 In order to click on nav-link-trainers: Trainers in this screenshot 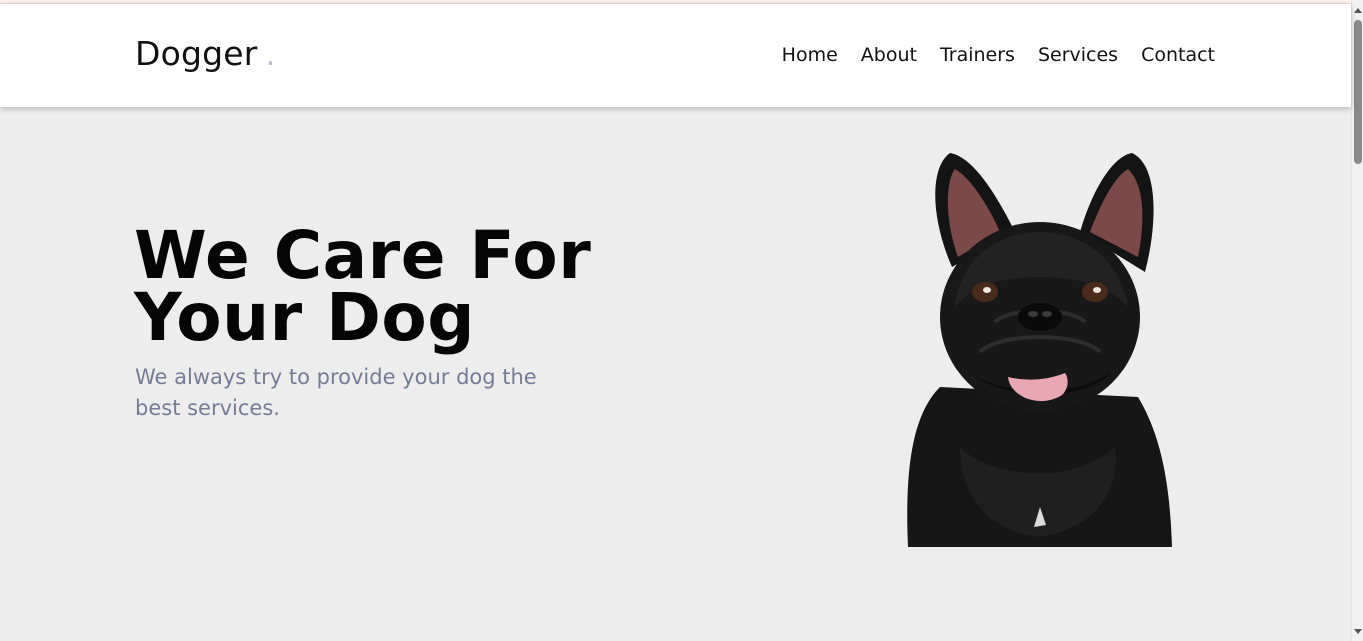, I will do `click(977, 55)`.